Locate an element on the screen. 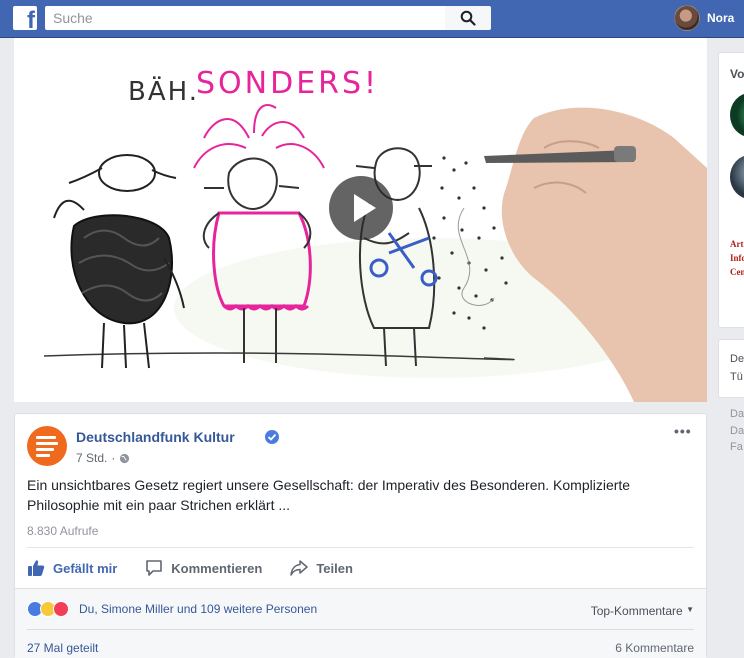  action-bar: Gefällt mir Kommentieren Teilen is located at coordinates (360, 568).